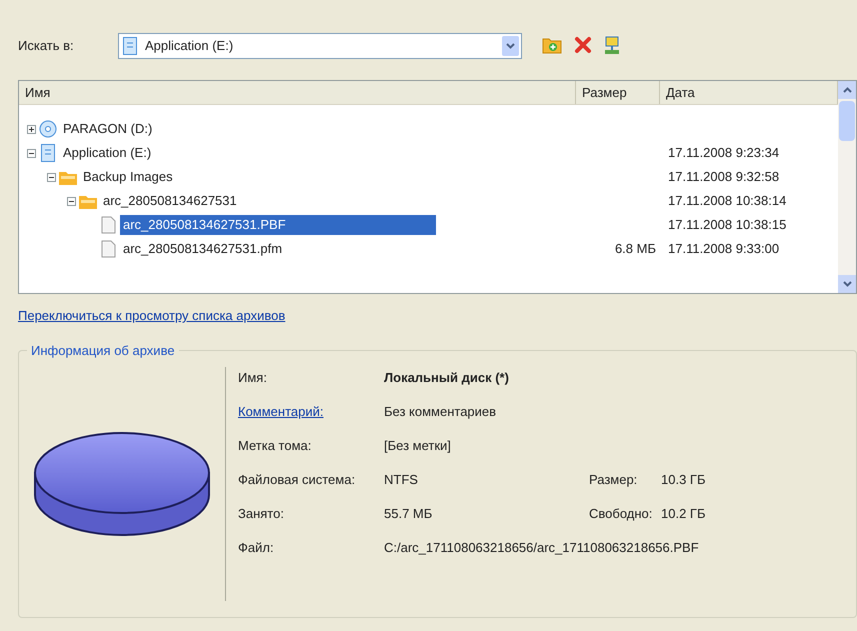 This screenshot has height=631, width=857. Describe the element at coordinates (261, 514) in the screenshot. I see `info-label: Занято:` at that location.